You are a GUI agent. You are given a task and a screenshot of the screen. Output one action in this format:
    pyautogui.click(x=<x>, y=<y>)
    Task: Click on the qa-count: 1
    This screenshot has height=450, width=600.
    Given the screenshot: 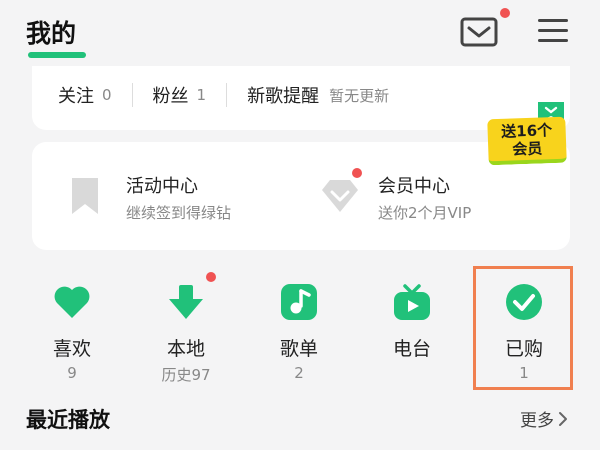 What is the action you would take?
    pyautogui.click(x=524, y=373)
    